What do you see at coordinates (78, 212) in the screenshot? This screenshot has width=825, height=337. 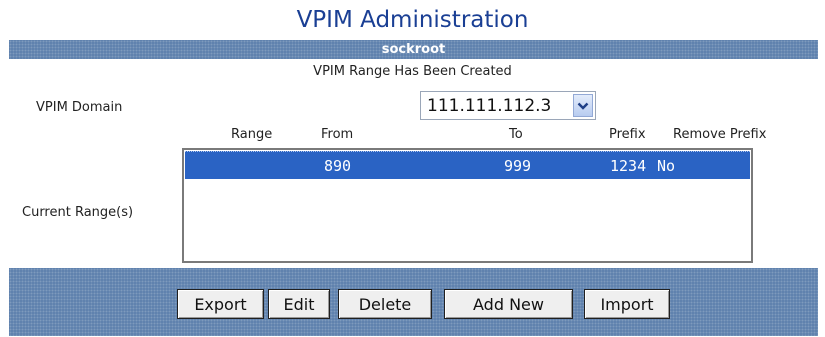 I see `current-ranges-label: Current Range(s)` at bounding box center [78, 212].